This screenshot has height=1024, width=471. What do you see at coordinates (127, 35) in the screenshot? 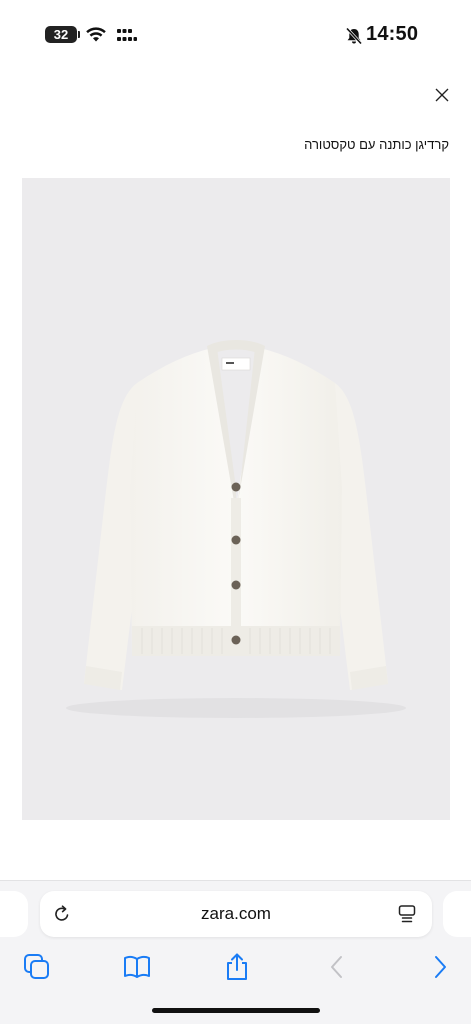
I see `cellular-signal-icon` at bounding box center [127, 35].